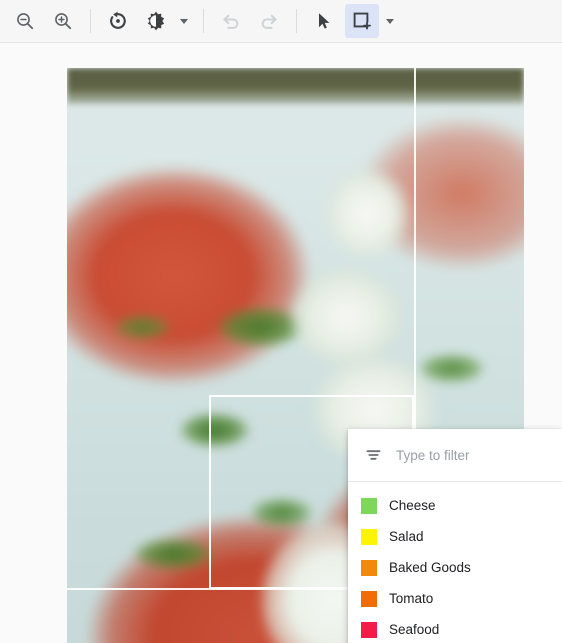 The width and height of the screenshot is (562, 643). I want to click on select-pointer-button, so click(324, 21).